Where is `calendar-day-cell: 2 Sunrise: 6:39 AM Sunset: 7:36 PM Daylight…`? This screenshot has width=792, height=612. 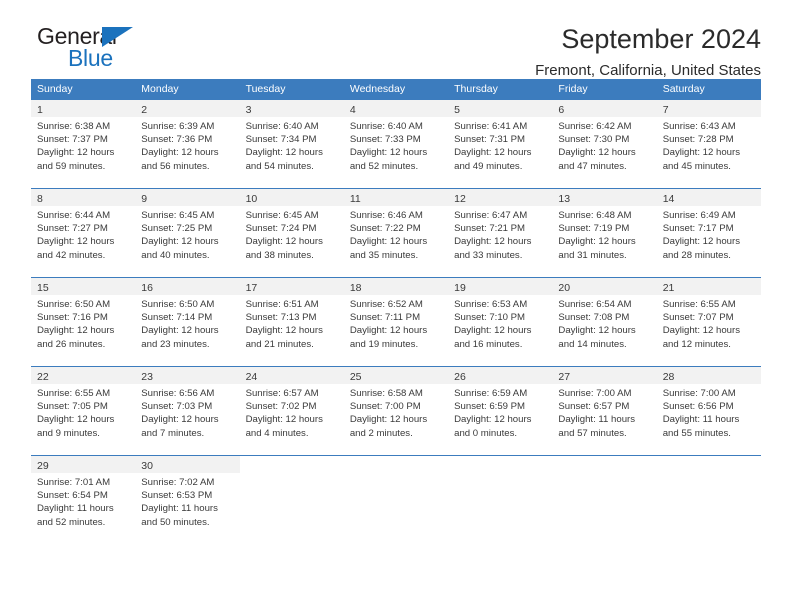 calendar-day-cell: 2 Sunrise: 6:39 AM Sunset: 7:36 PM Daylight… is located at coordinates (187, 144).